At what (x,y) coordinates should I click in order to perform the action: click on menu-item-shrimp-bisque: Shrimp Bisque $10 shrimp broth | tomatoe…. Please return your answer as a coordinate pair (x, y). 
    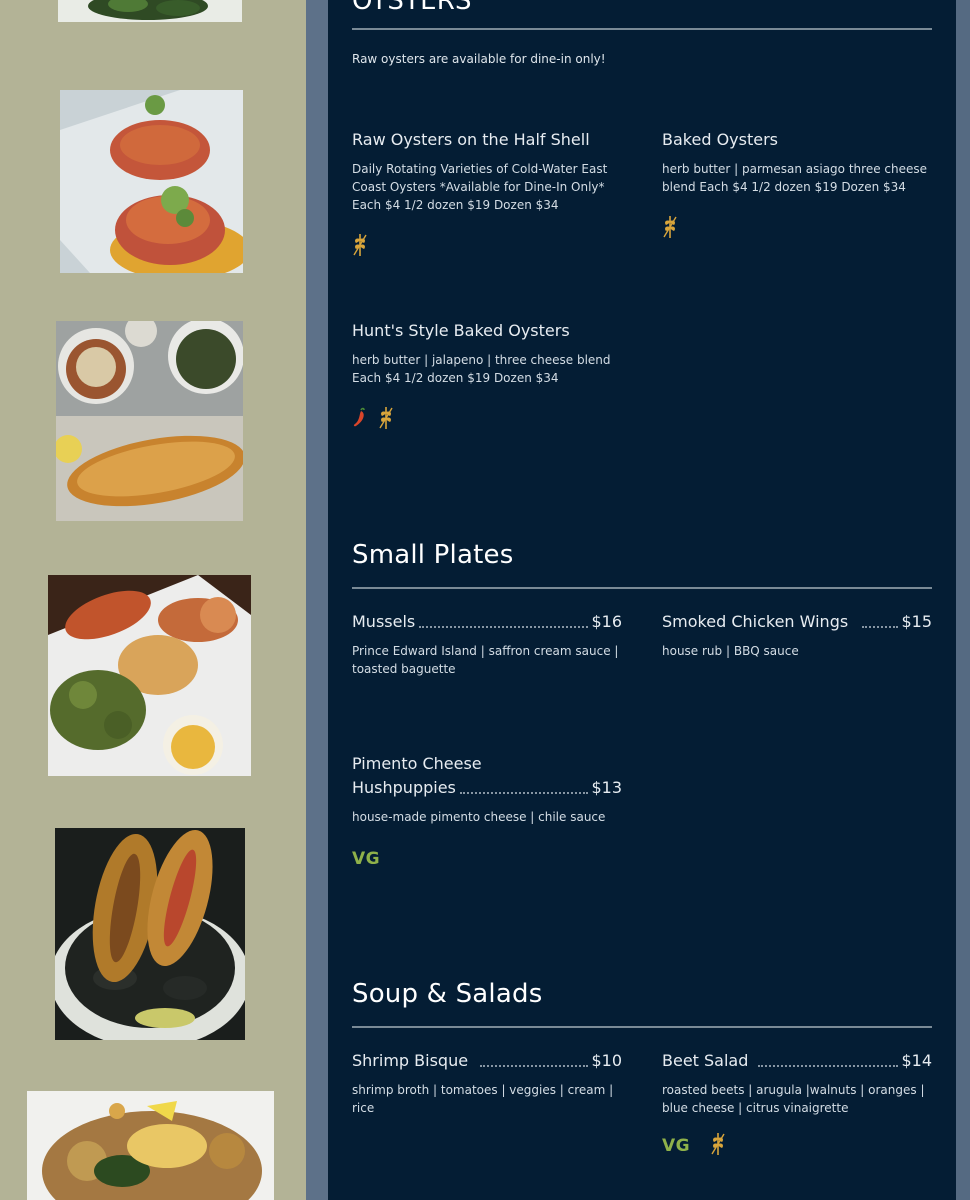
    Looking at the image, I should click on (487, 1083).